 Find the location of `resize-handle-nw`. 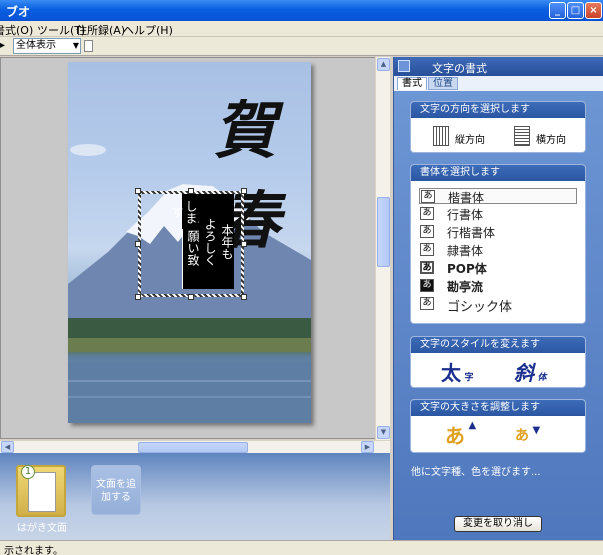

resize-handle-nw is located at coordinates (138, 191).